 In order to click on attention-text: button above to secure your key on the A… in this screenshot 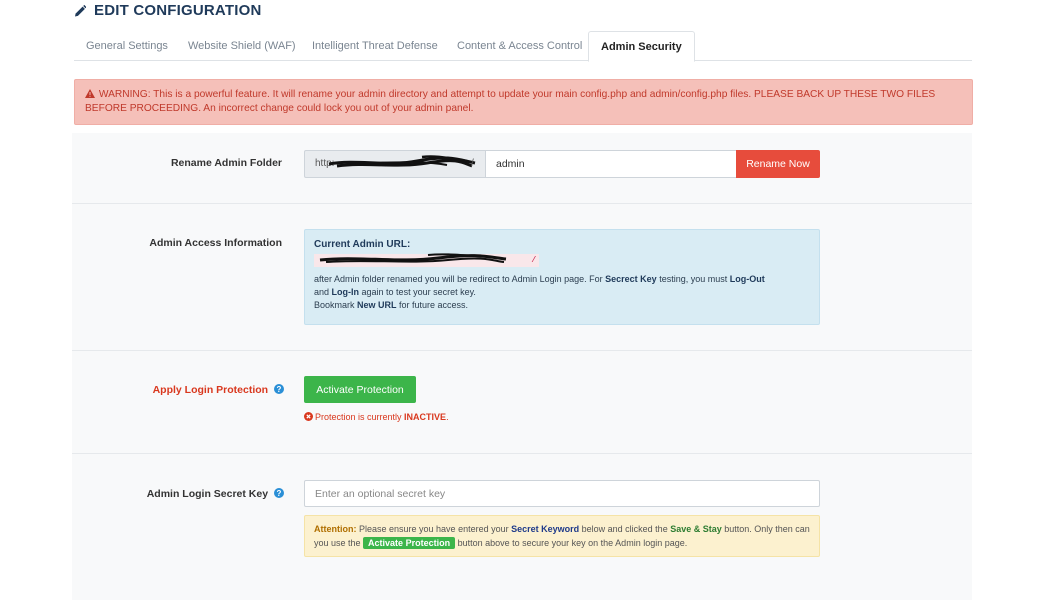, I will do `click(571, 542)`.